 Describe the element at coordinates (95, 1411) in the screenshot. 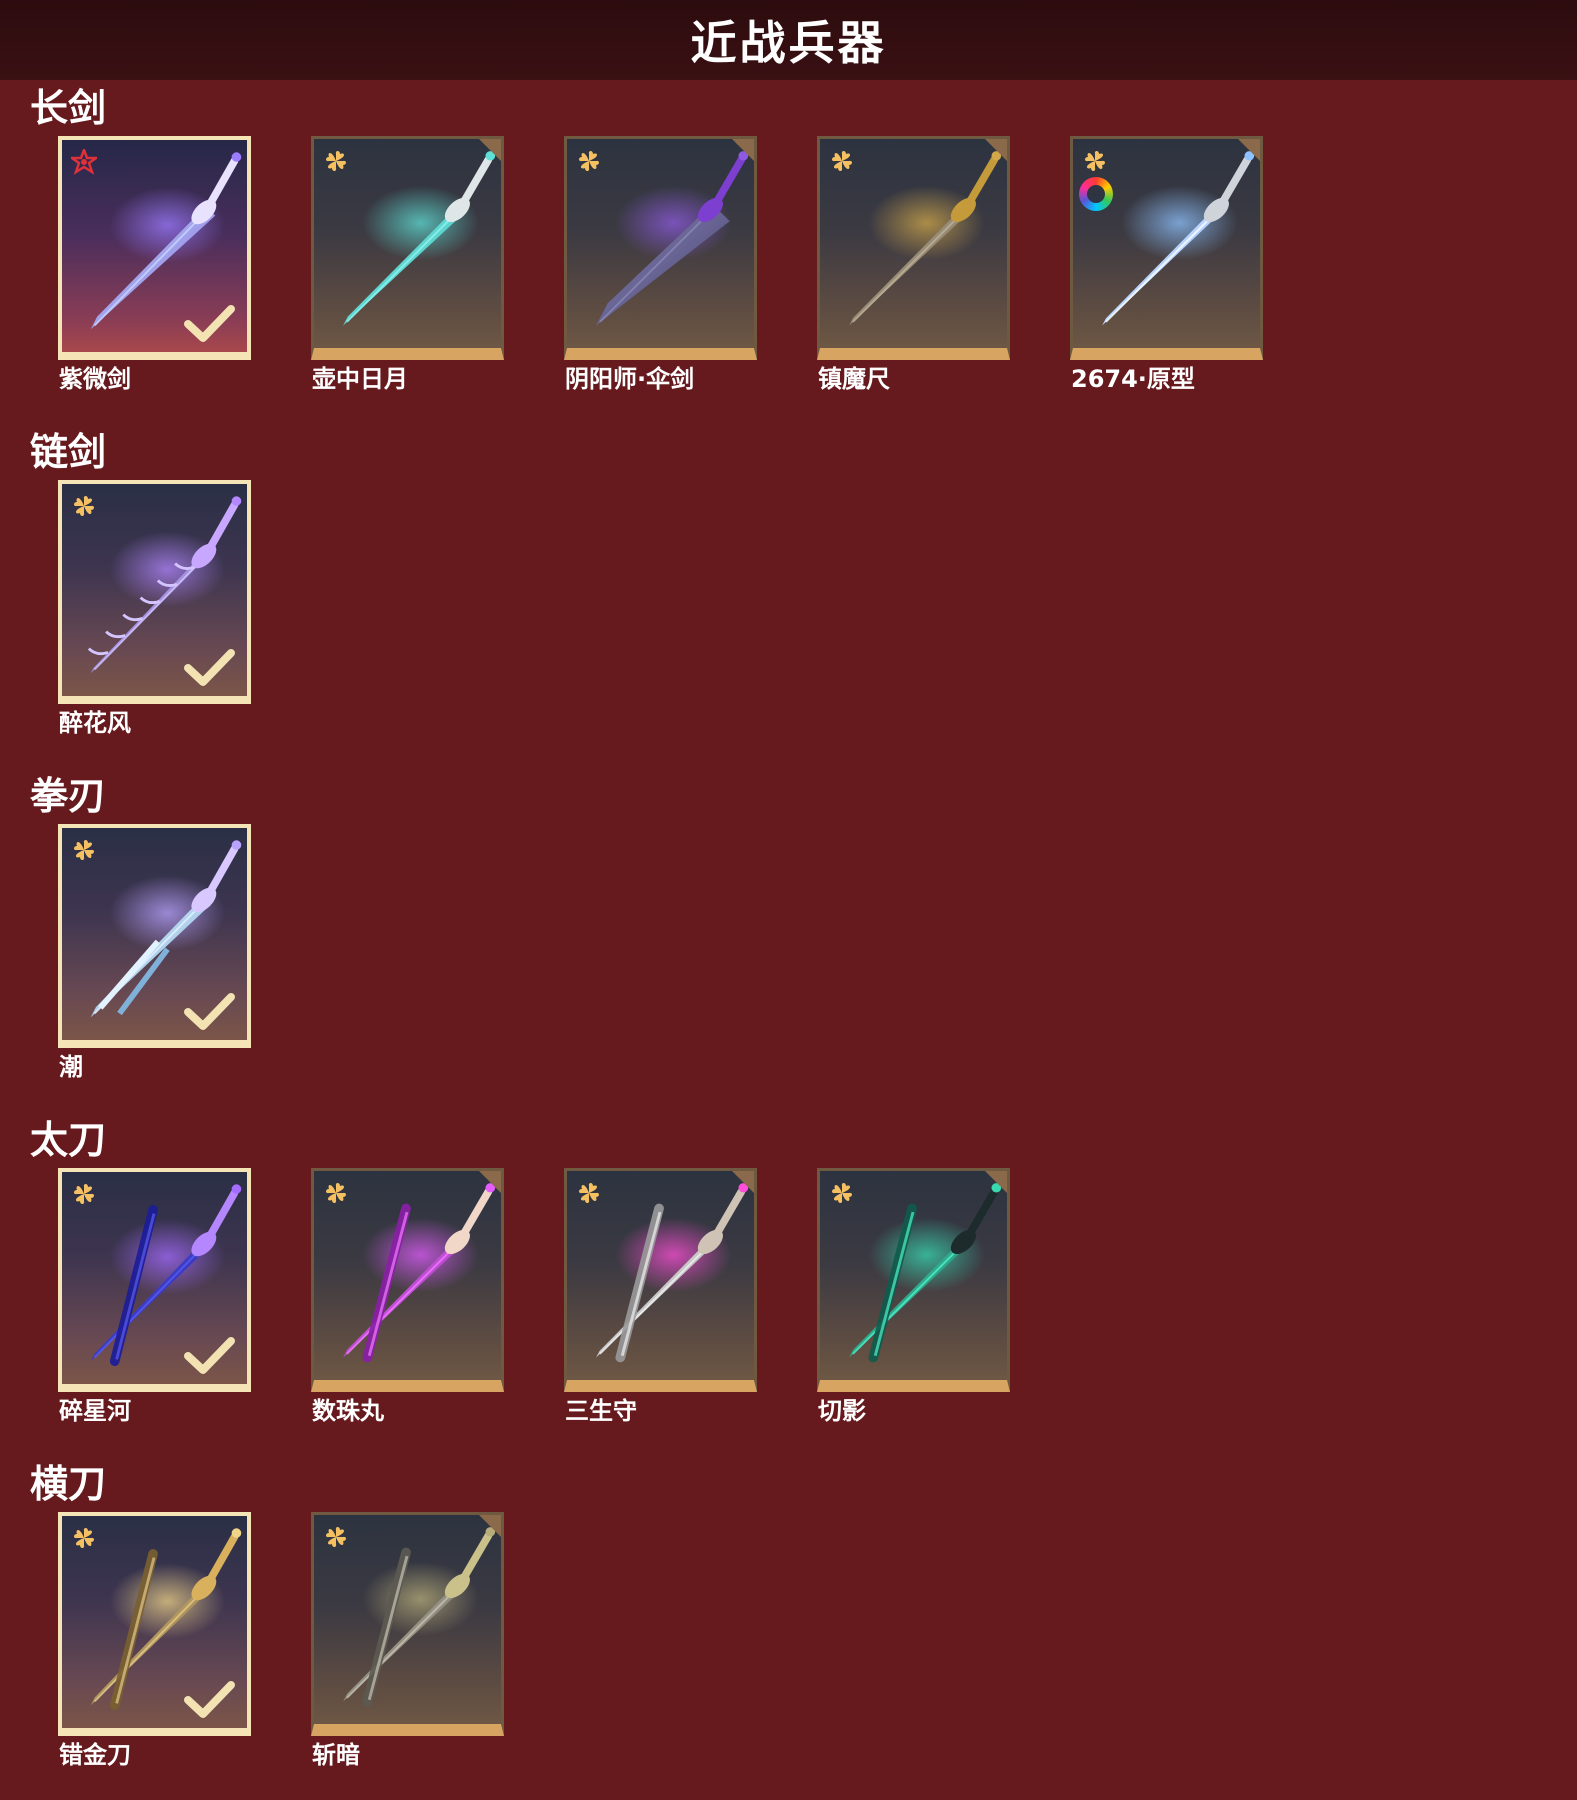

I see `weapon-name: 碎星河` at that location.